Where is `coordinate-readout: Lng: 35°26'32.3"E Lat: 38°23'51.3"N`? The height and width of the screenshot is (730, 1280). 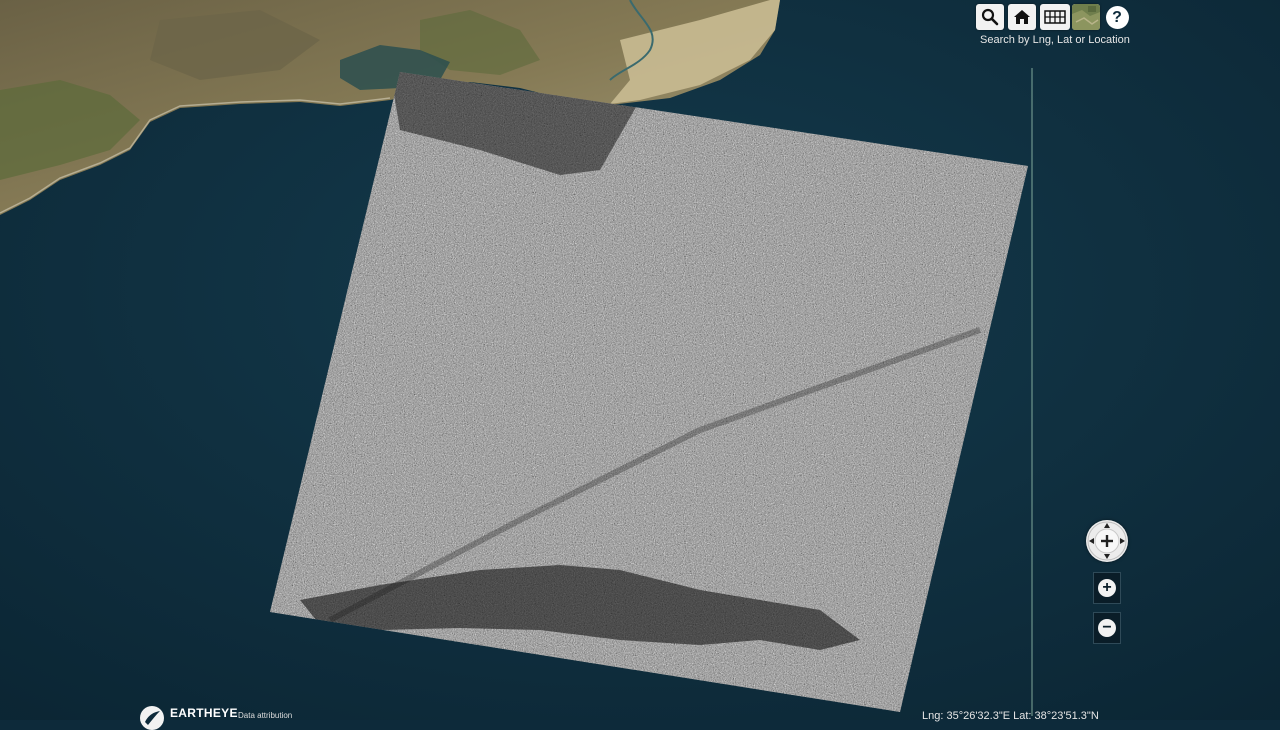
coordinate-readout: Lng: 35°26'32.3"E Lat: 38°23'51.3"N is located at coordinates (1010, 716).